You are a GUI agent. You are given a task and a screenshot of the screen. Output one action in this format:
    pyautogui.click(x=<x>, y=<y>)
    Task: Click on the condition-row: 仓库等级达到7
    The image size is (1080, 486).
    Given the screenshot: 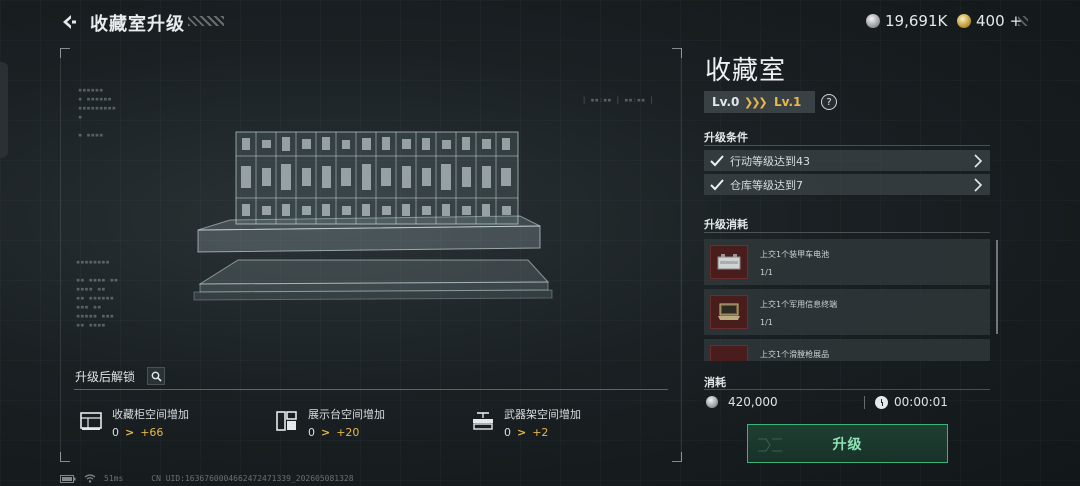 What is the action you would take?
    pyautogui.click(x=847, y=184)
    